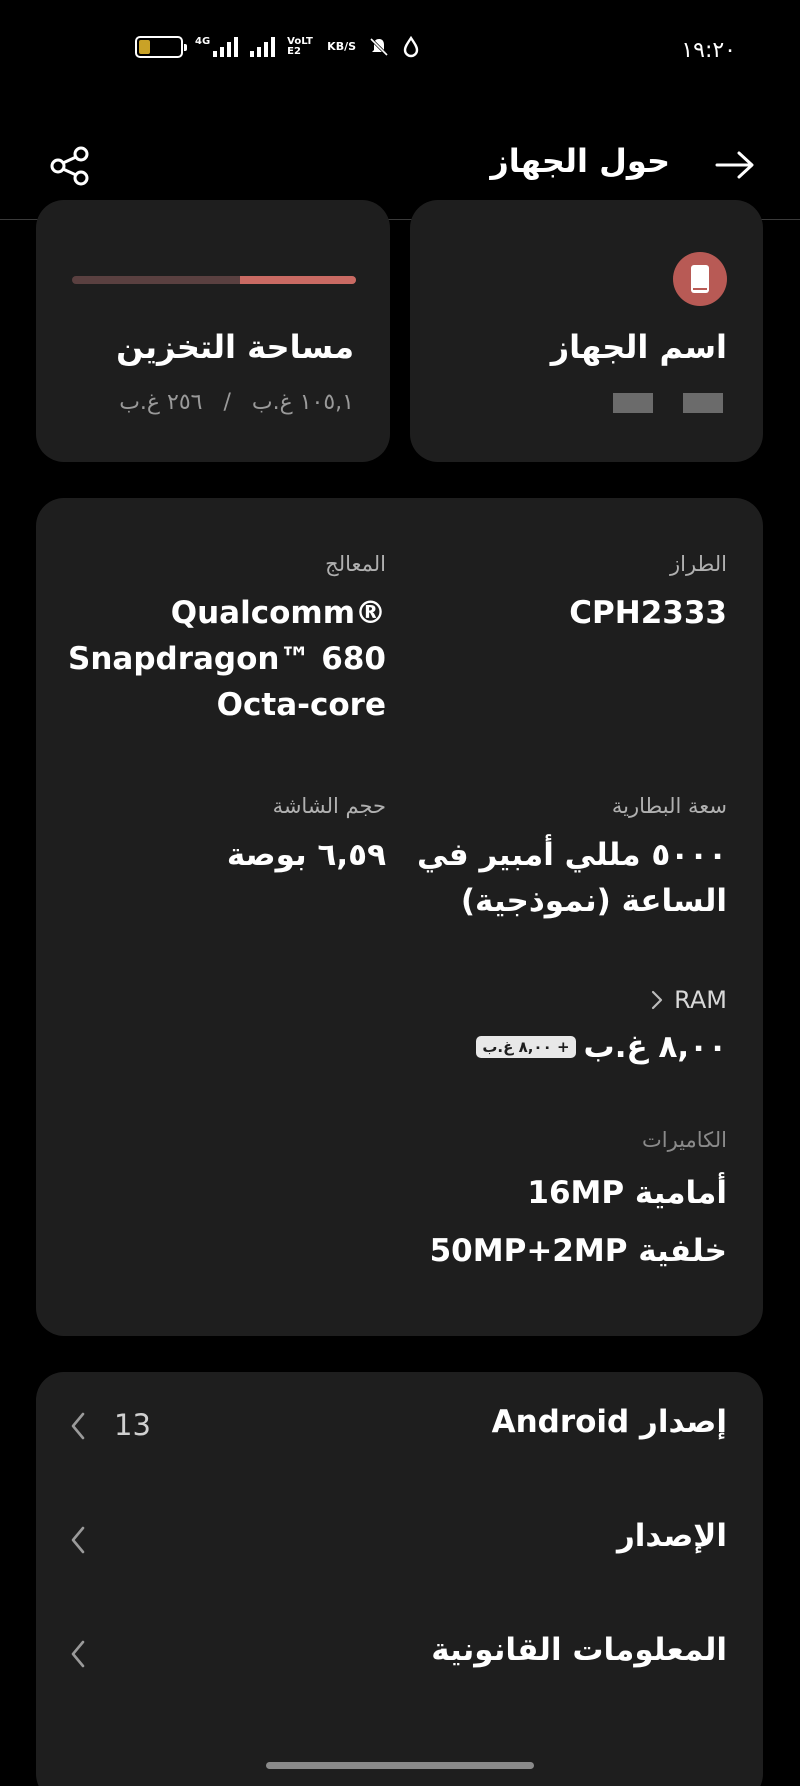 This screenshot has height=1786, width=800. I want to click on spec-model-value: CPH2333, so click(648, 613).